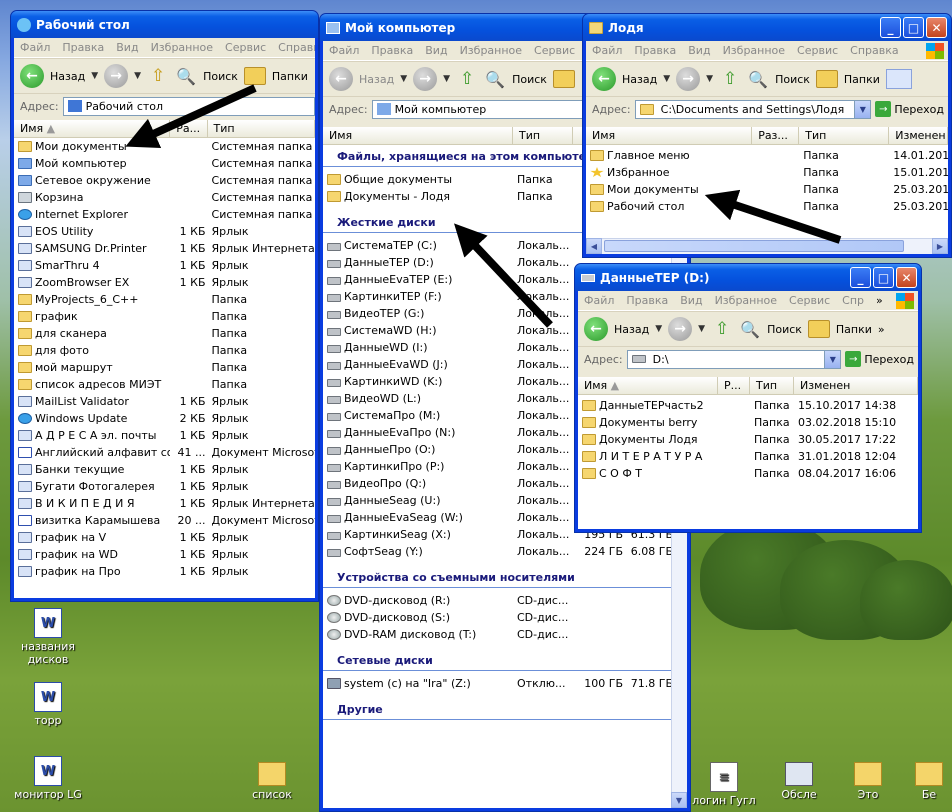 Image resolution: width=952 pixels, height=812 pixels. Describe the element at coordinates (929, 781) in the screenshot. I see `desktop-icon-folder: Бе` at that location.